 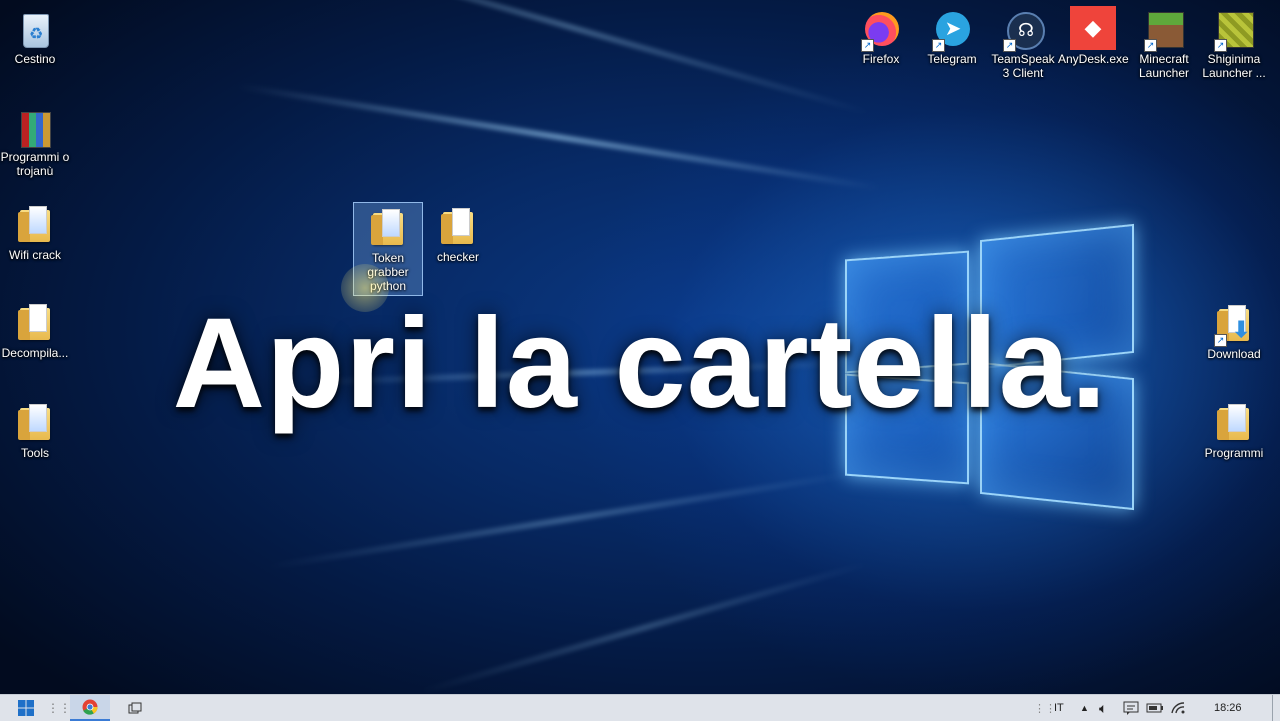 I want to click on start-button, so click(x=26, y=708).